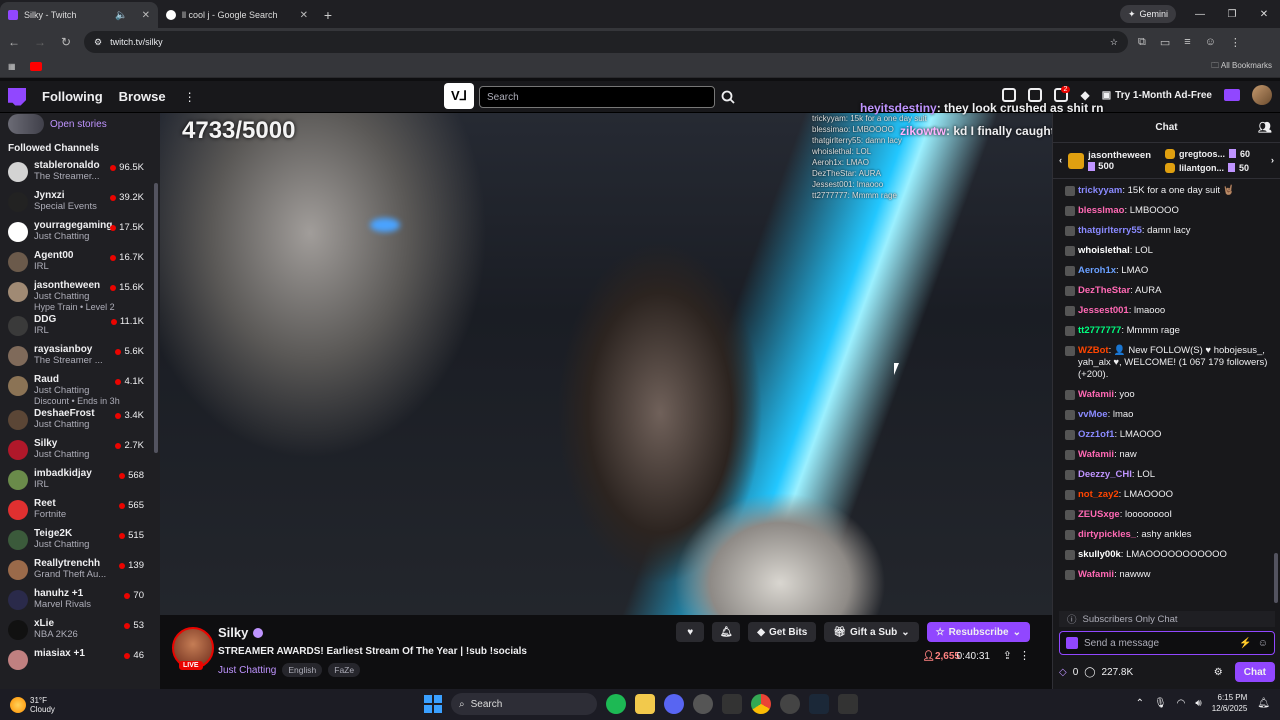 This screenshot has height=720, width=1280. What do you see at coordinates (80, 233) in the screenshot?
I see `sidebar-channel: yourragegaming Just Chatting 17.5K` at bounding box center [80, 233].